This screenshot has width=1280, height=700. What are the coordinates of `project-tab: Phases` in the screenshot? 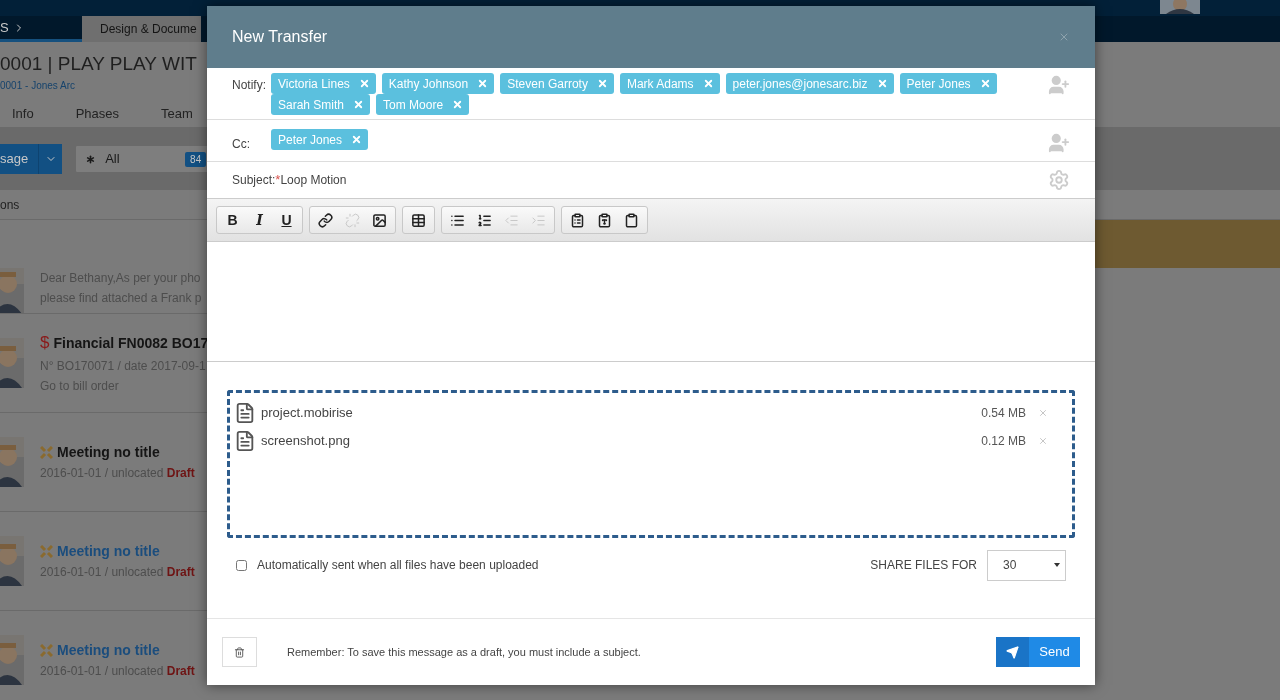 It's located at (97, 113).